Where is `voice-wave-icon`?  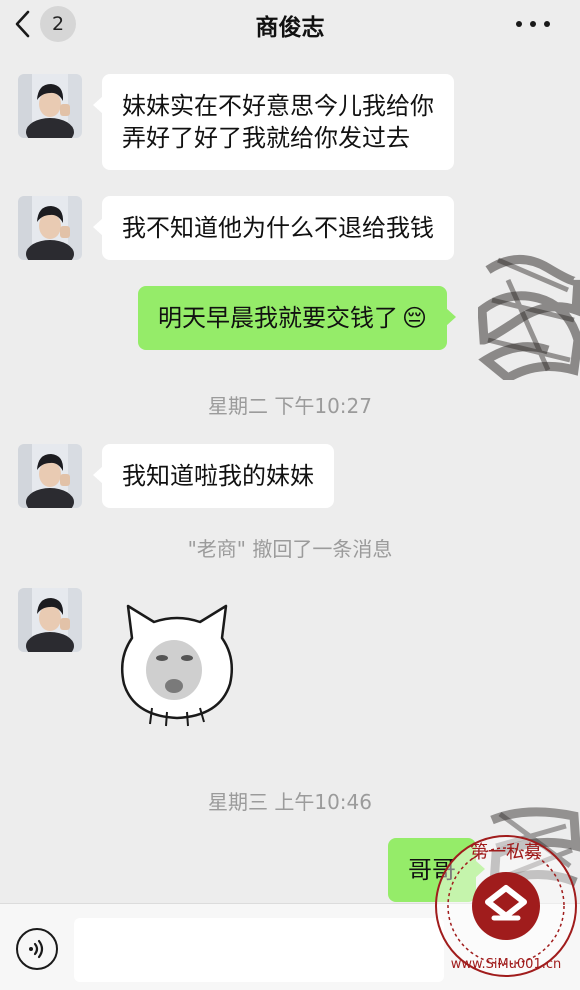
voice-wave-icon is located at coordinates (36, 949).